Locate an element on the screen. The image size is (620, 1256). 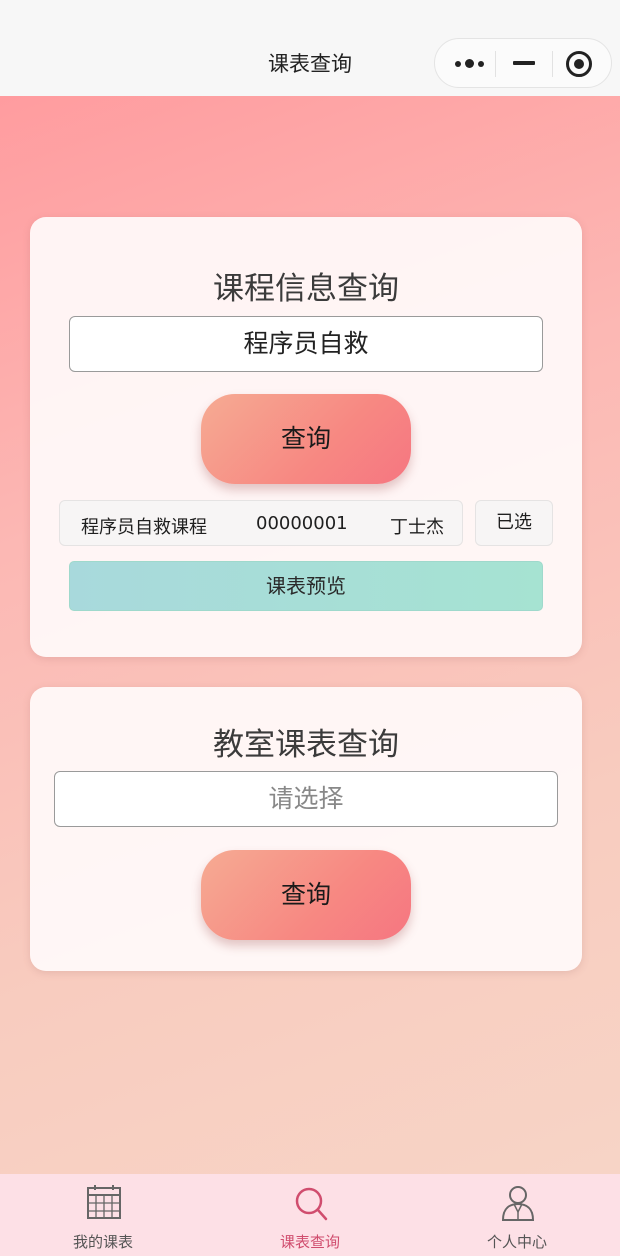
tab-profile: 个人中心 is located at coordinates (517, 1215).